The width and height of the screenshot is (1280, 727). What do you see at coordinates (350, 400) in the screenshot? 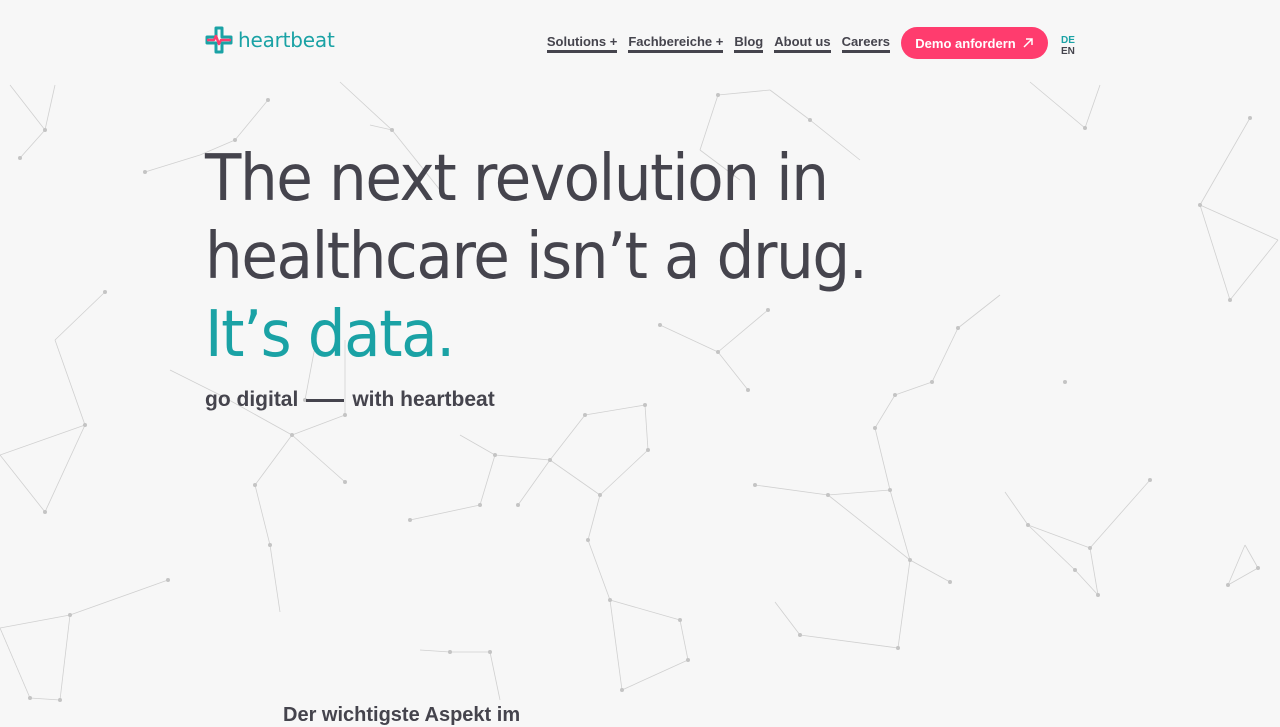
I see `hero-tagline: go digital with heartbeat` at bounding box center [350, 400].